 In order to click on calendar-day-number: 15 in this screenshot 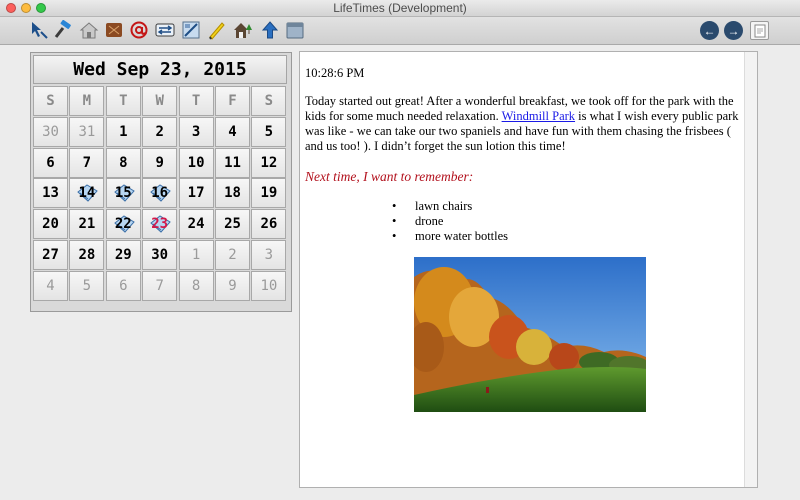, I will do `click(123, 193)`.